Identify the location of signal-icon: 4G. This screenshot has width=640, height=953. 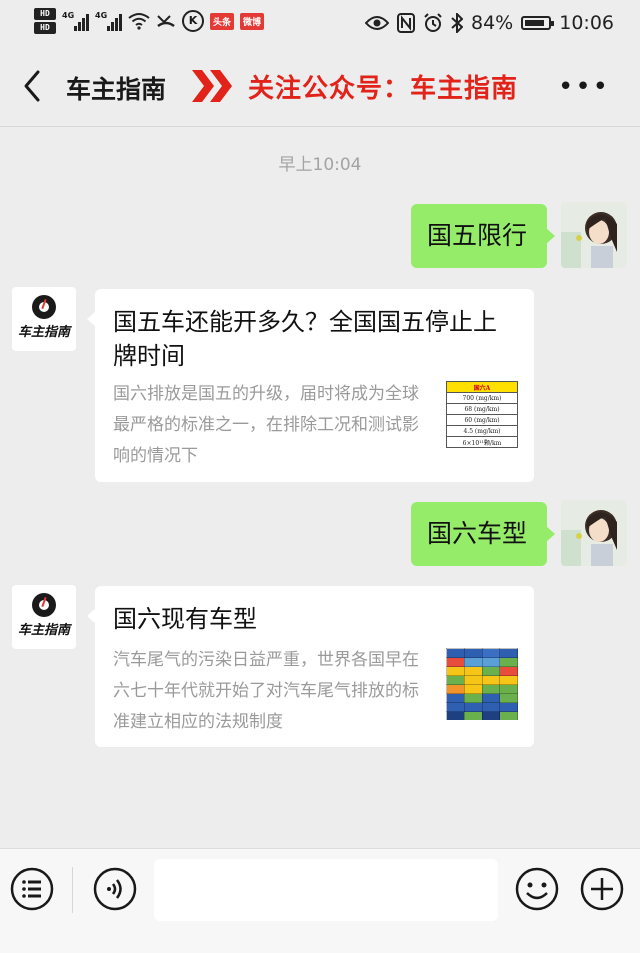
(75, 21).